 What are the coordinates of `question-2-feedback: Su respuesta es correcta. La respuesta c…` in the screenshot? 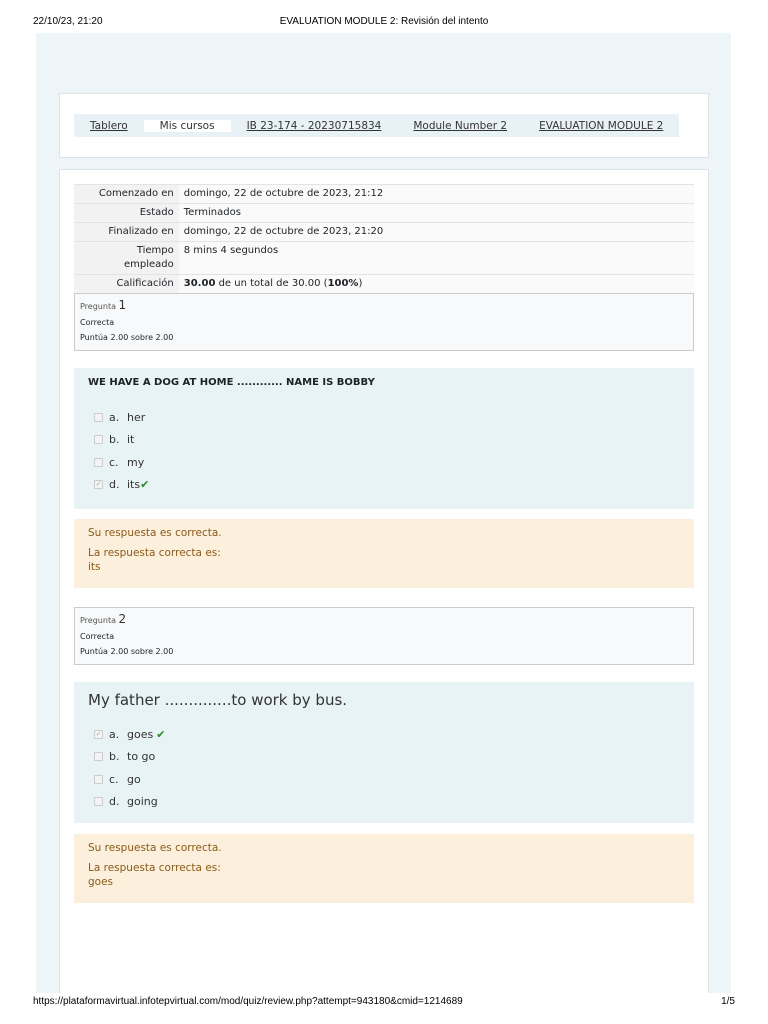 It's located at (384, 868).